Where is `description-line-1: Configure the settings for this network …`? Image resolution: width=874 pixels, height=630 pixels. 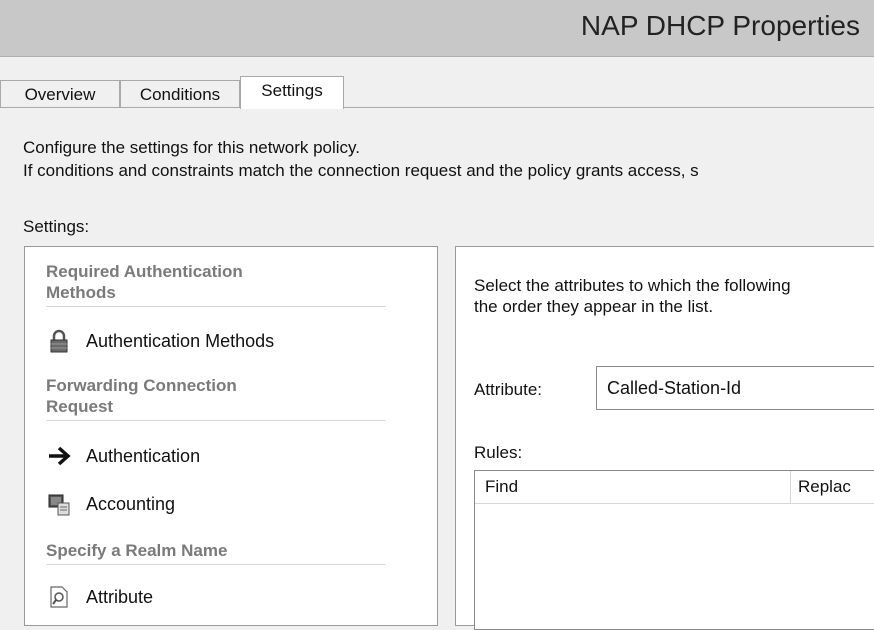 description-line-1: Configure the settings for this network … is located at coordinates (192, 147).